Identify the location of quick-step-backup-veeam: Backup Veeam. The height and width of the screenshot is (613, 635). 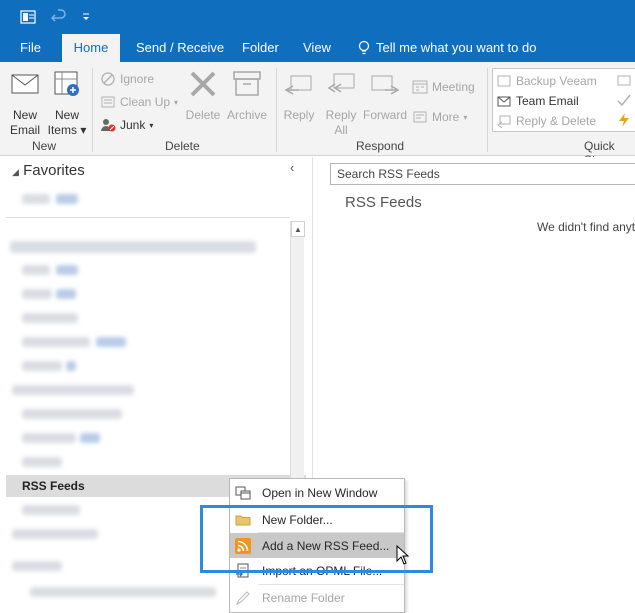
(546, 81).